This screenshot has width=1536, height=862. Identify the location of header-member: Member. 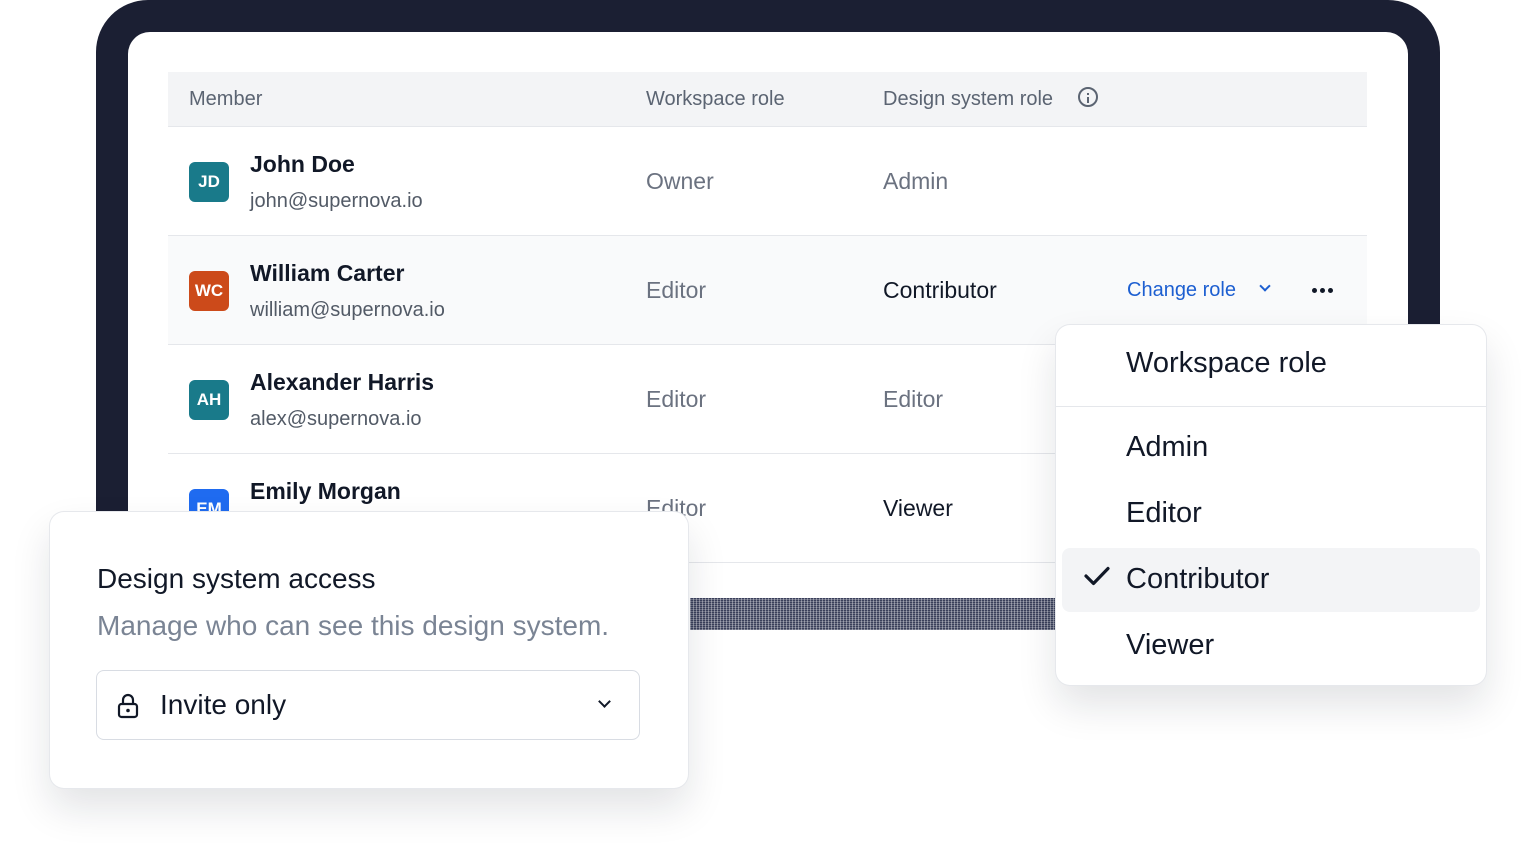
(226, 99).